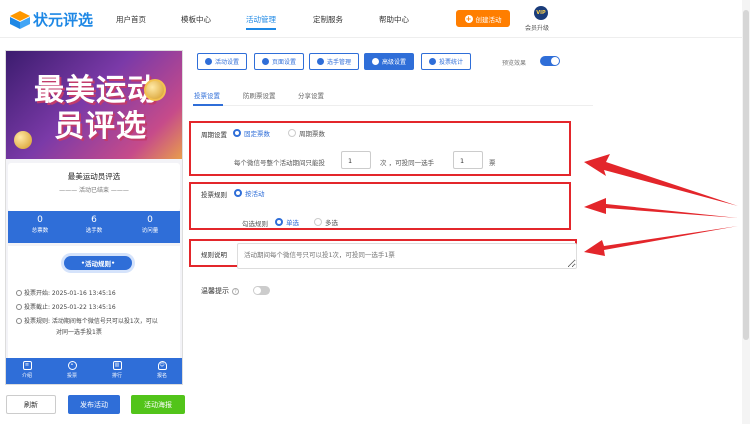 This screenshot has width=750, height=424. I want to click on tool-activity-settings: 活动设置, so click(222, 61).